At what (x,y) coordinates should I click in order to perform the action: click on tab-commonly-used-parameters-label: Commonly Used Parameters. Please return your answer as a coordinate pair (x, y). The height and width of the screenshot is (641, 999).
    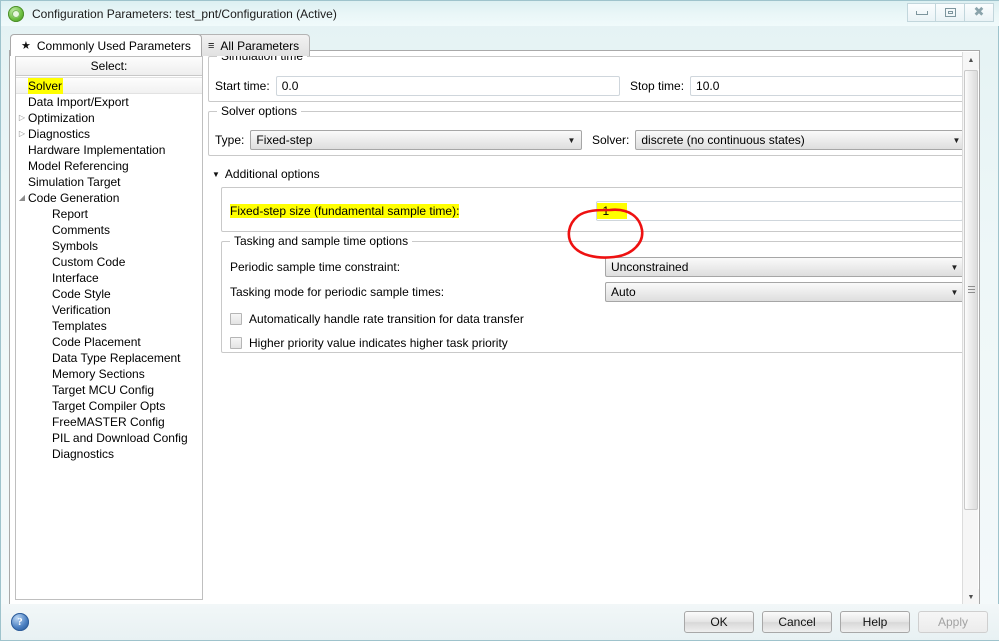
    Looking at the image, I should click on (113, 45).